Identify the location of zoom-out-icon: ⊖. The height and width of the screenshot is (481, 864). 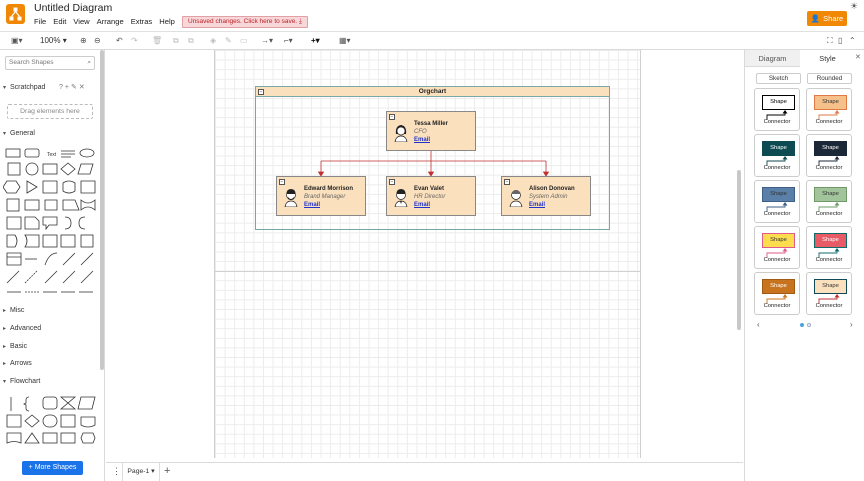
(97, 41).